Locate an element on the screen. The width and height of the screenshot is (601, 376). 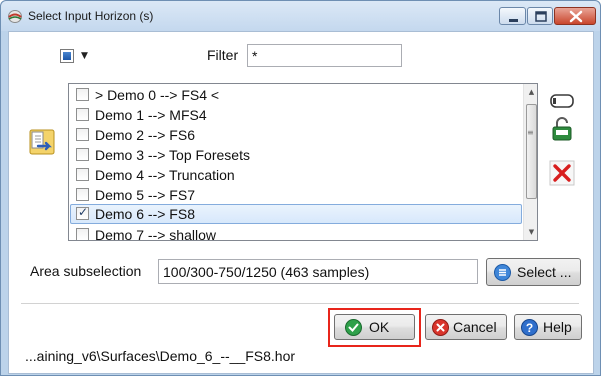
grip-icon: ≡ is located at coordinates (530, 132).